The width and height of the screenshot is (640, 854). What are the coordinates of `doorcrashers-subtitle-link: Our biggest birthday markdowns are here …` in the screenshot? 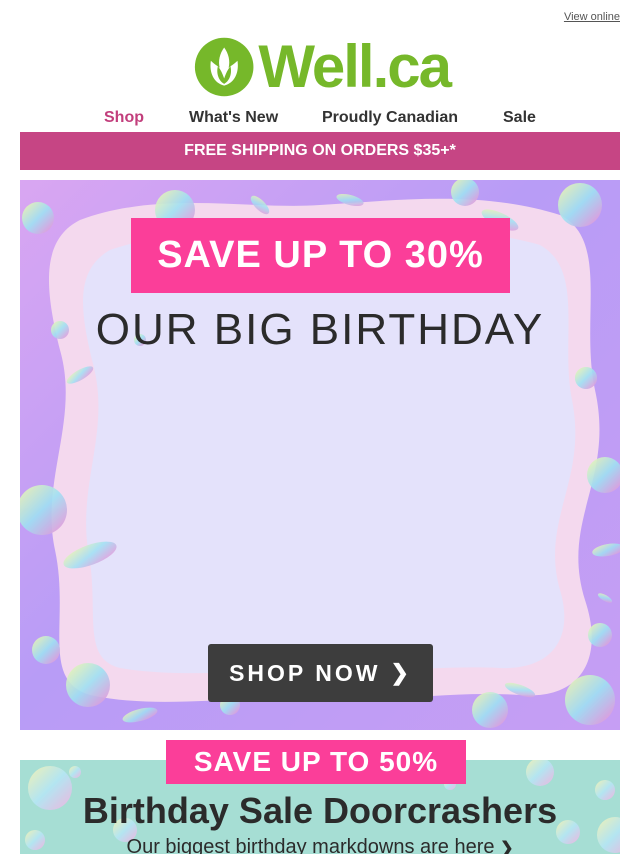 It's located at (320, 845).